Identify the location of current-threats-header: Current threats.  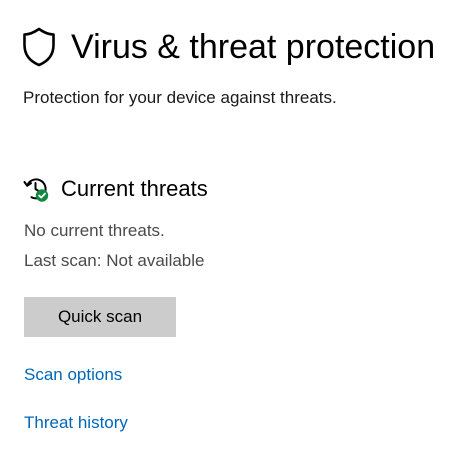
(115, 189).